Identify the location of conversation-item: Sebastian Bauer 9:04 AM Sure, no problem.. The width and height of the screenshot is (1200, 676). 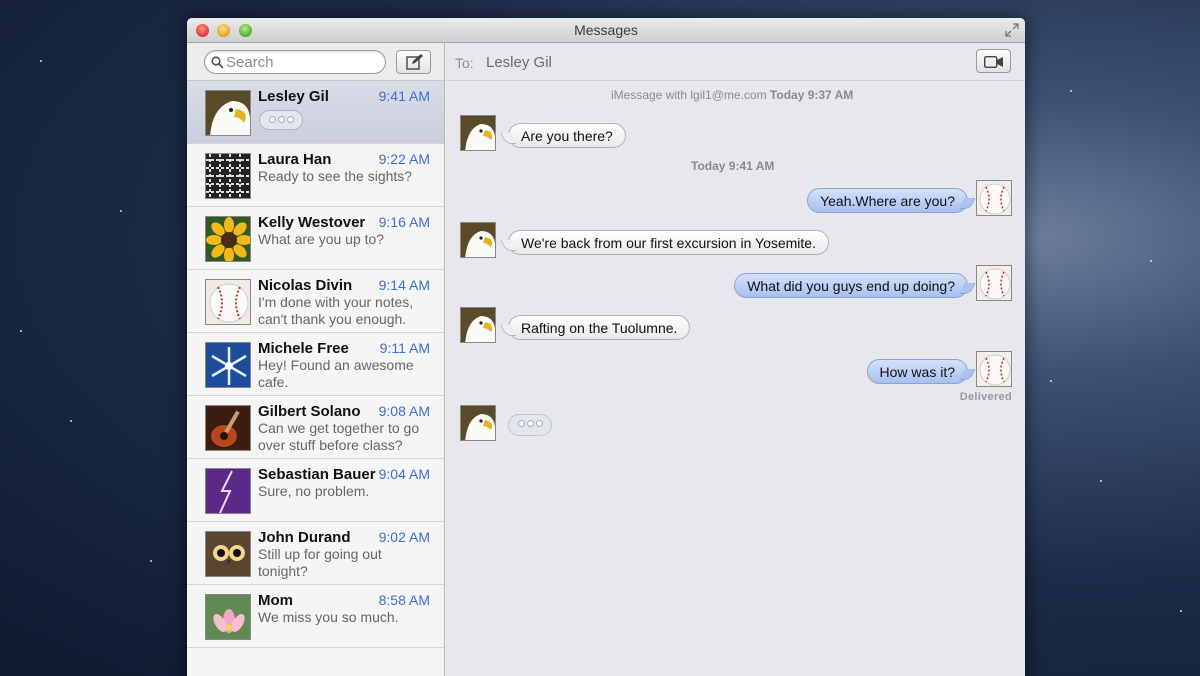
(315, 490).